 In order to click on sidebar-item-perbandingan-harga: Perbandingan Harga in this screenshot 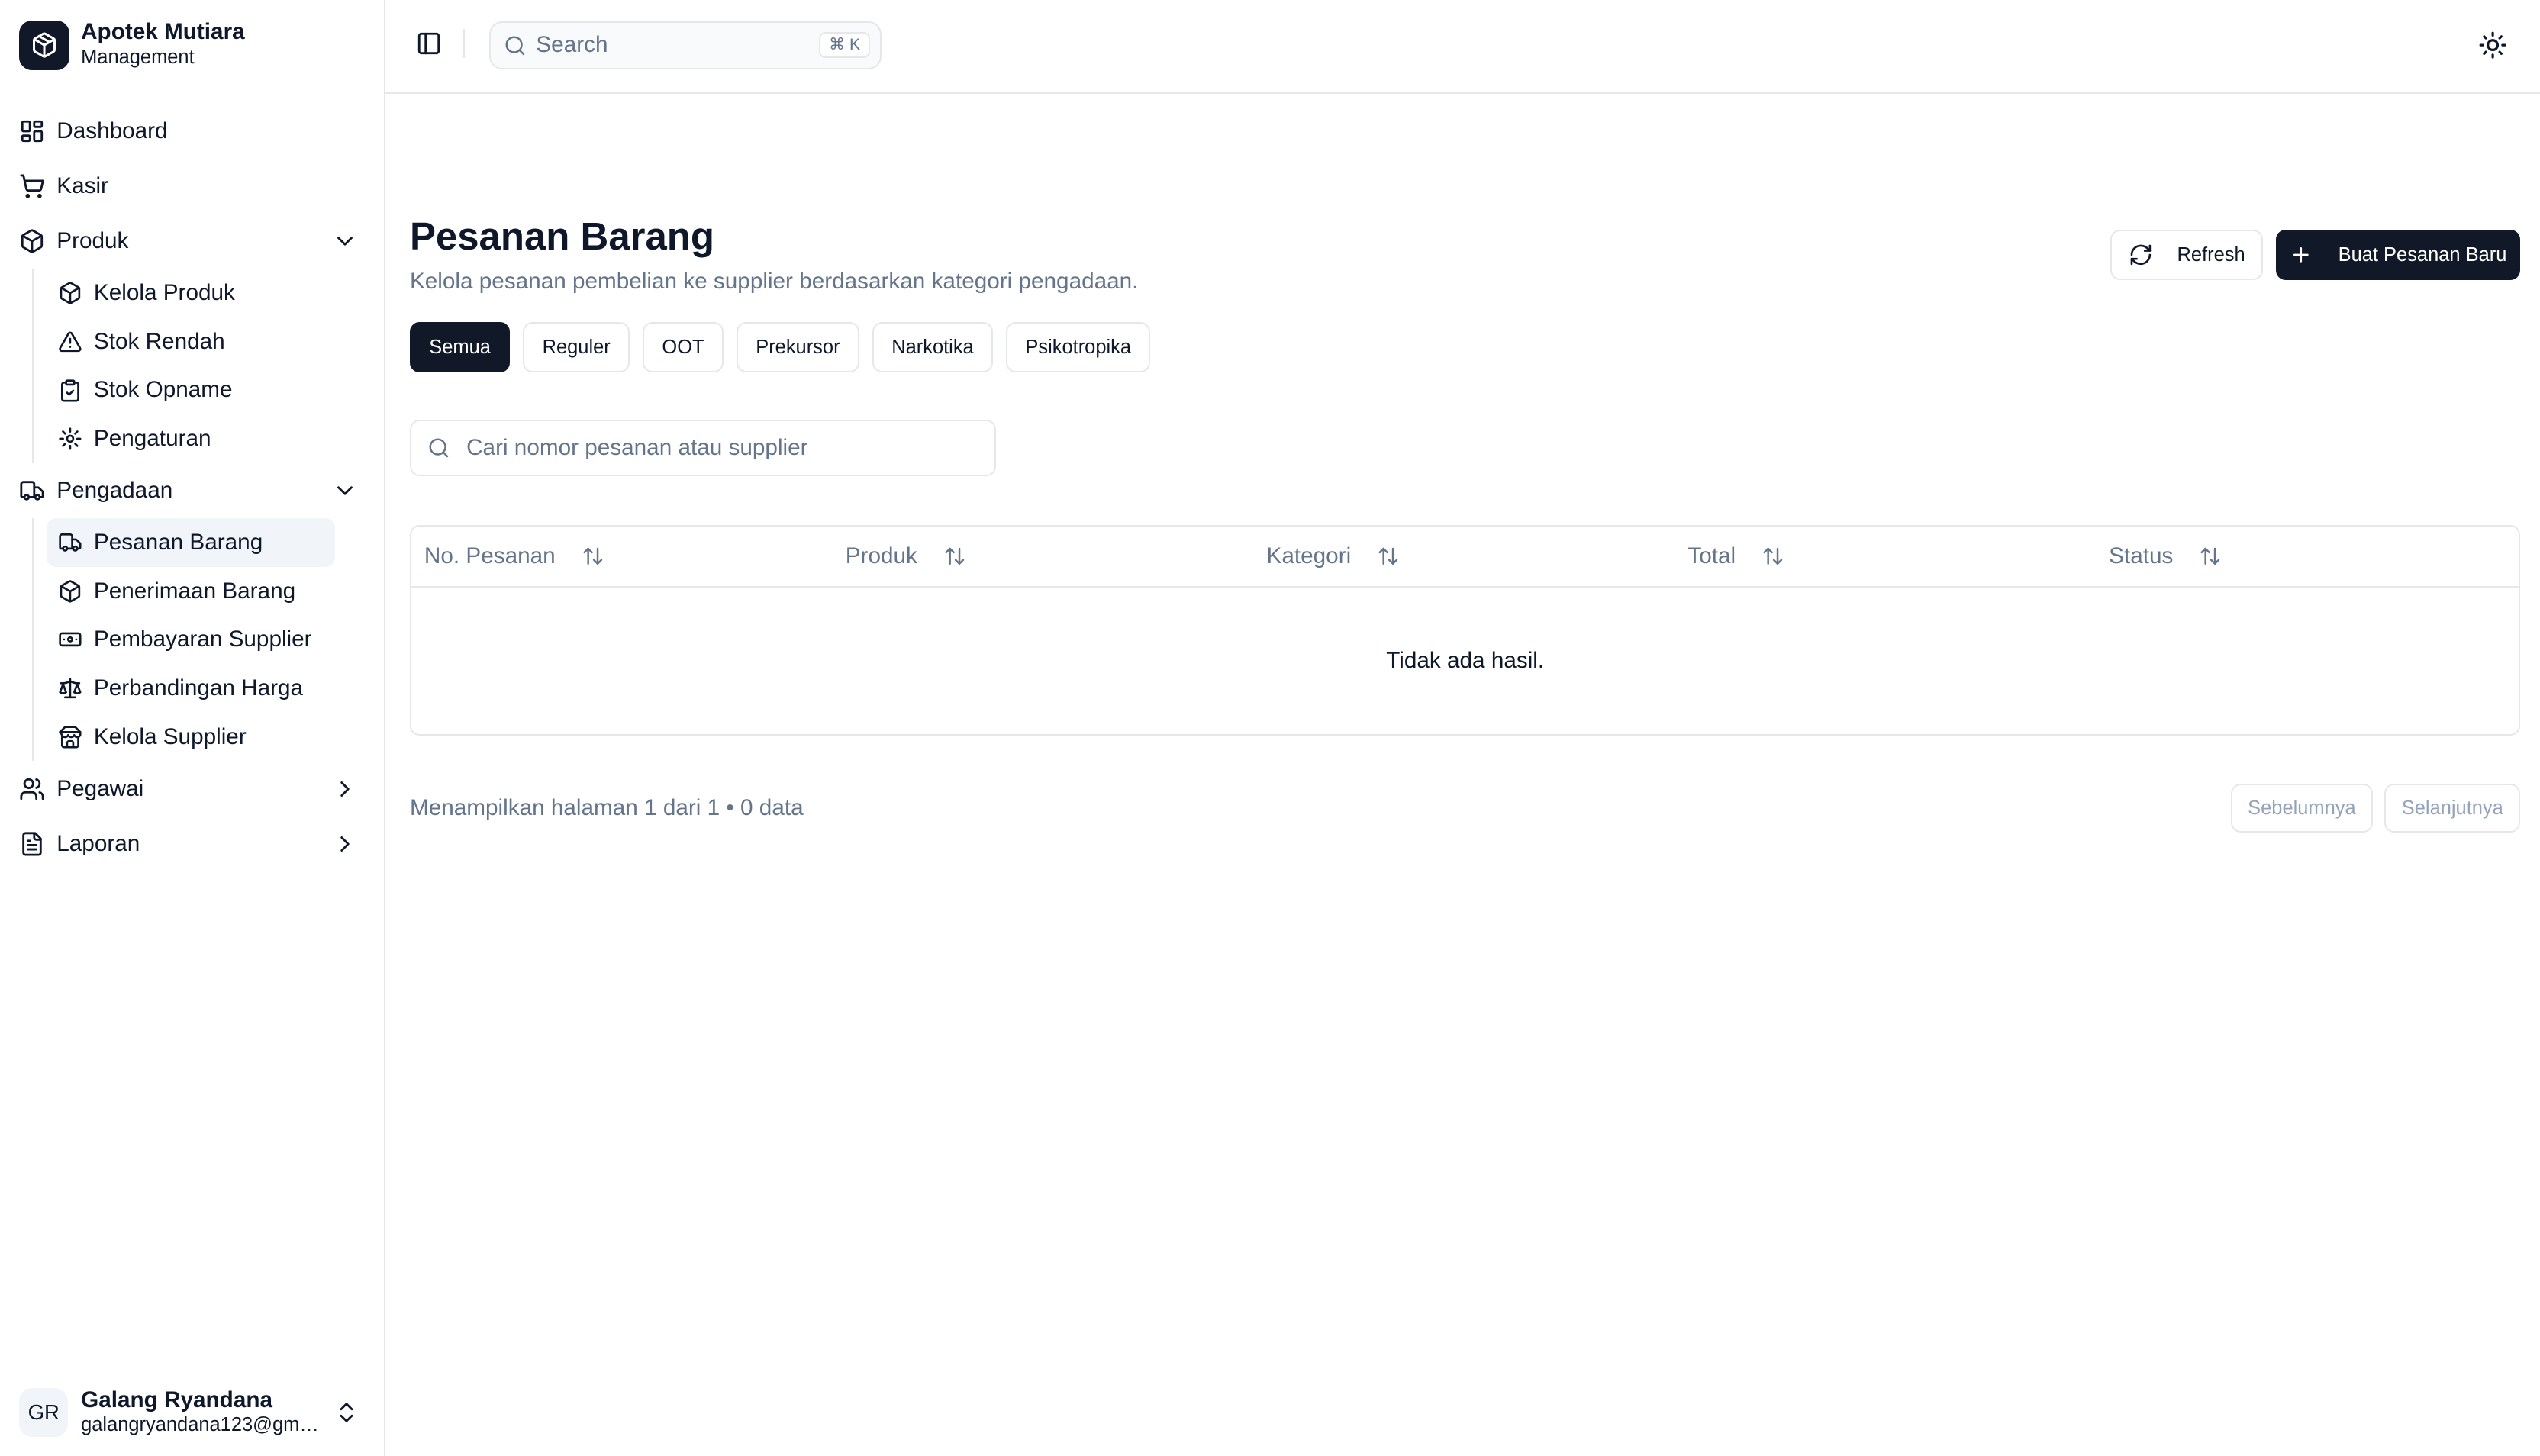, I will do `click(191, 688)`.